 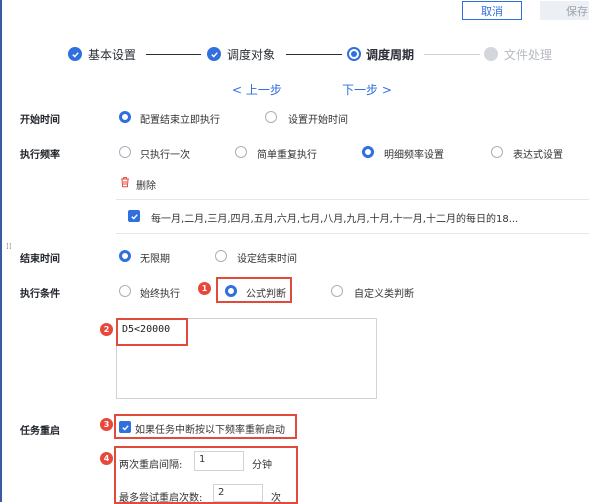 What do you see at coordinates (40, 155) in the screenshot?
I see `frequency-label: 执行频率` at bounding box center [40, 155].